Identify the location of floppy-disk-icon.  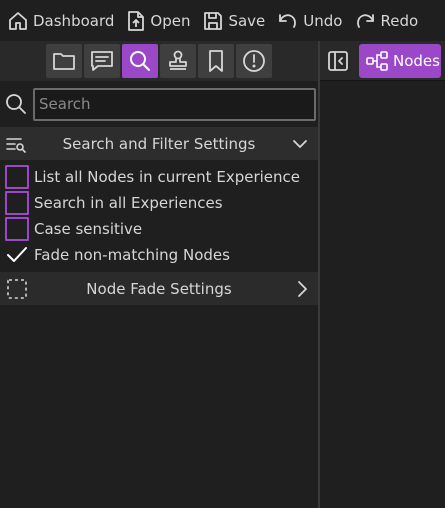
(213, 21).